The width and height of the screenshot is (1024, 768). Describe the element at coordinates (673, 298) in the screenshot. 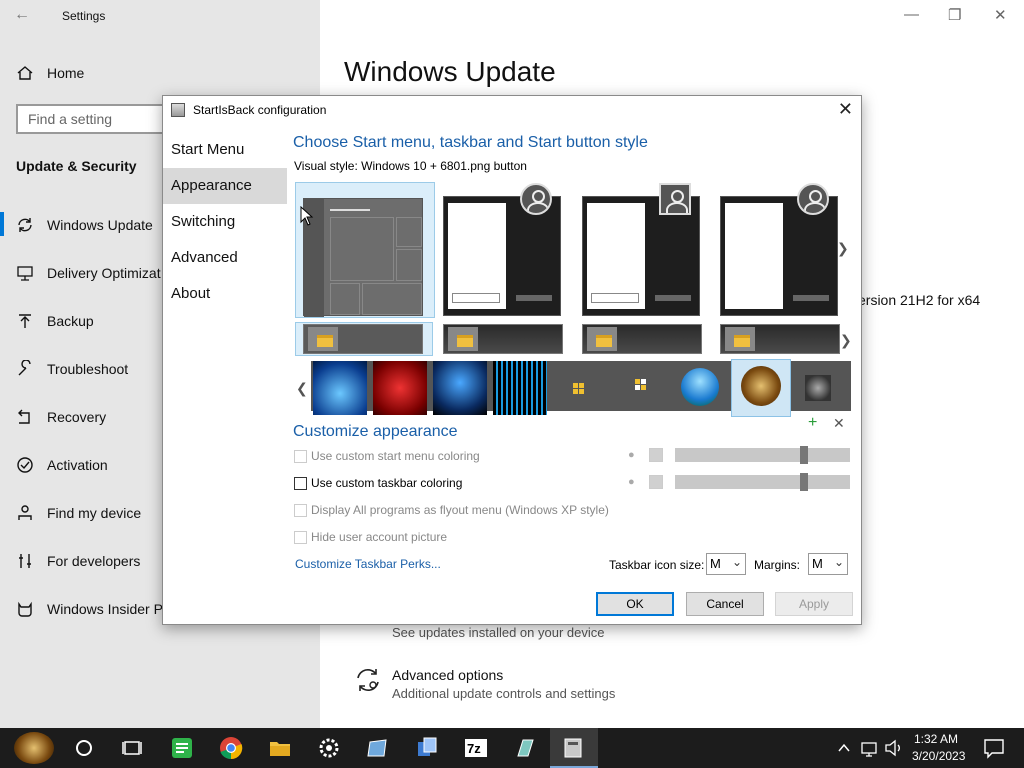

I see `preview-power-button` at that location.